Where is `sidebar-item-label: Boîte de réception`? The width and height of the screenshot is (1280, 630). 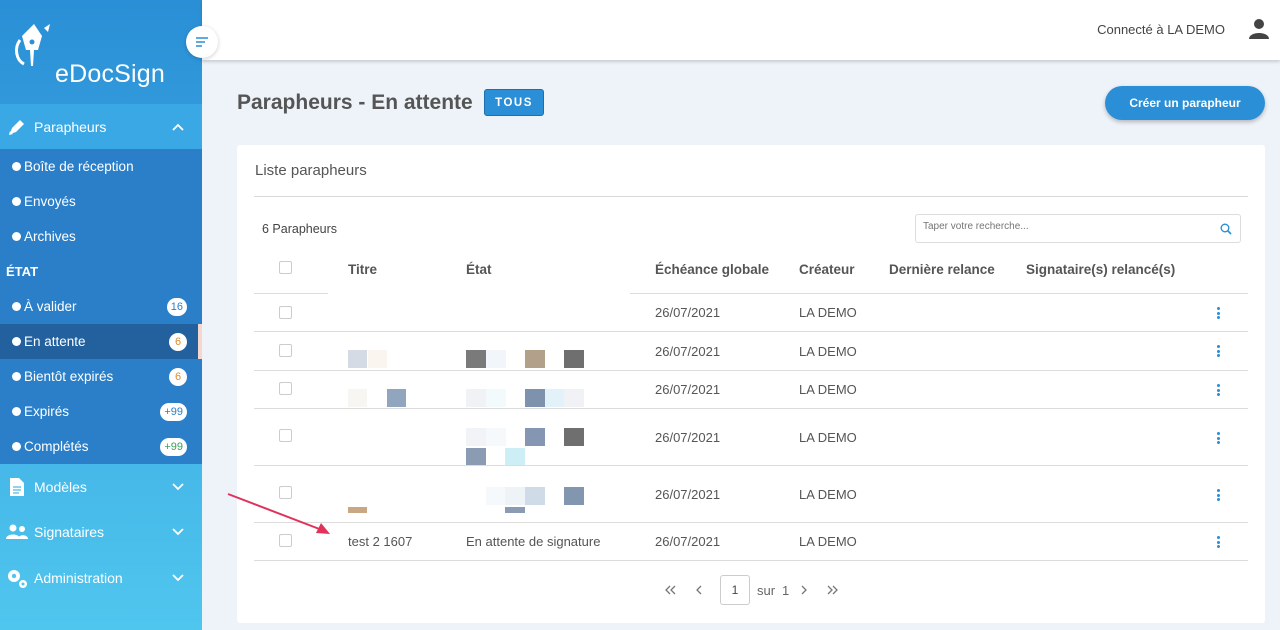
sidebar-item-label: Boîte de réception is located at coordinates (79, 166).